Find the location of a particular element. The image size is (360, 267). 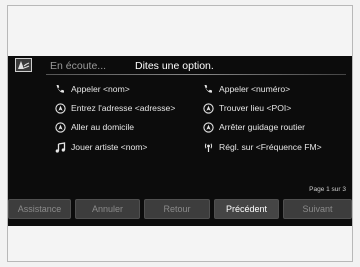

command-call-name: Appeler <nom> is located at coordinates (92, 89).